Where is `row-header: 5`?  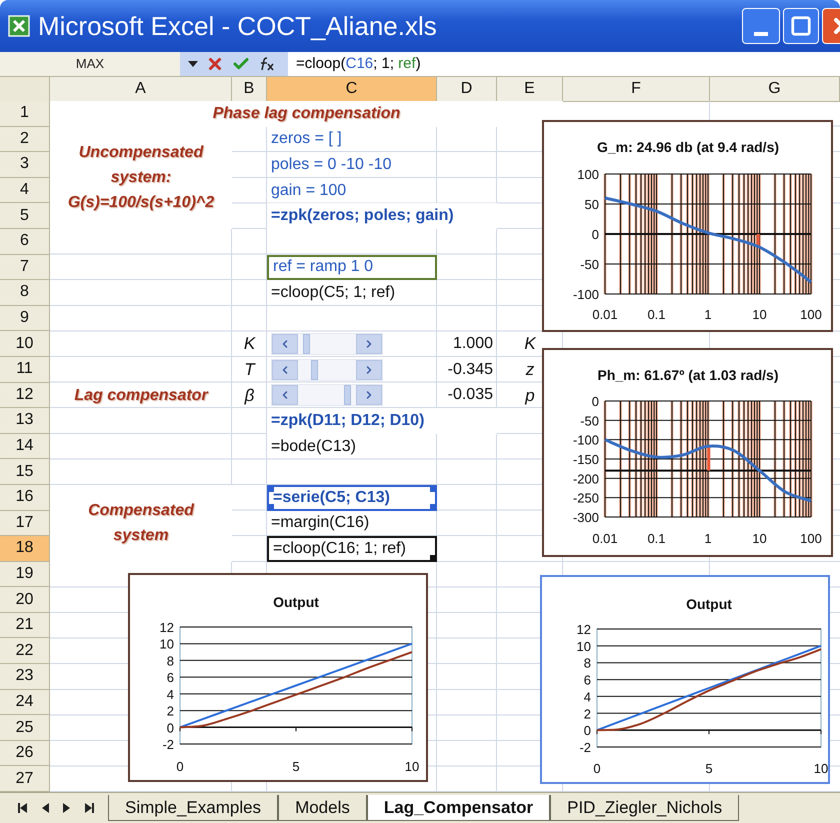 row-header: 5 is located at coordinates (25, 216).